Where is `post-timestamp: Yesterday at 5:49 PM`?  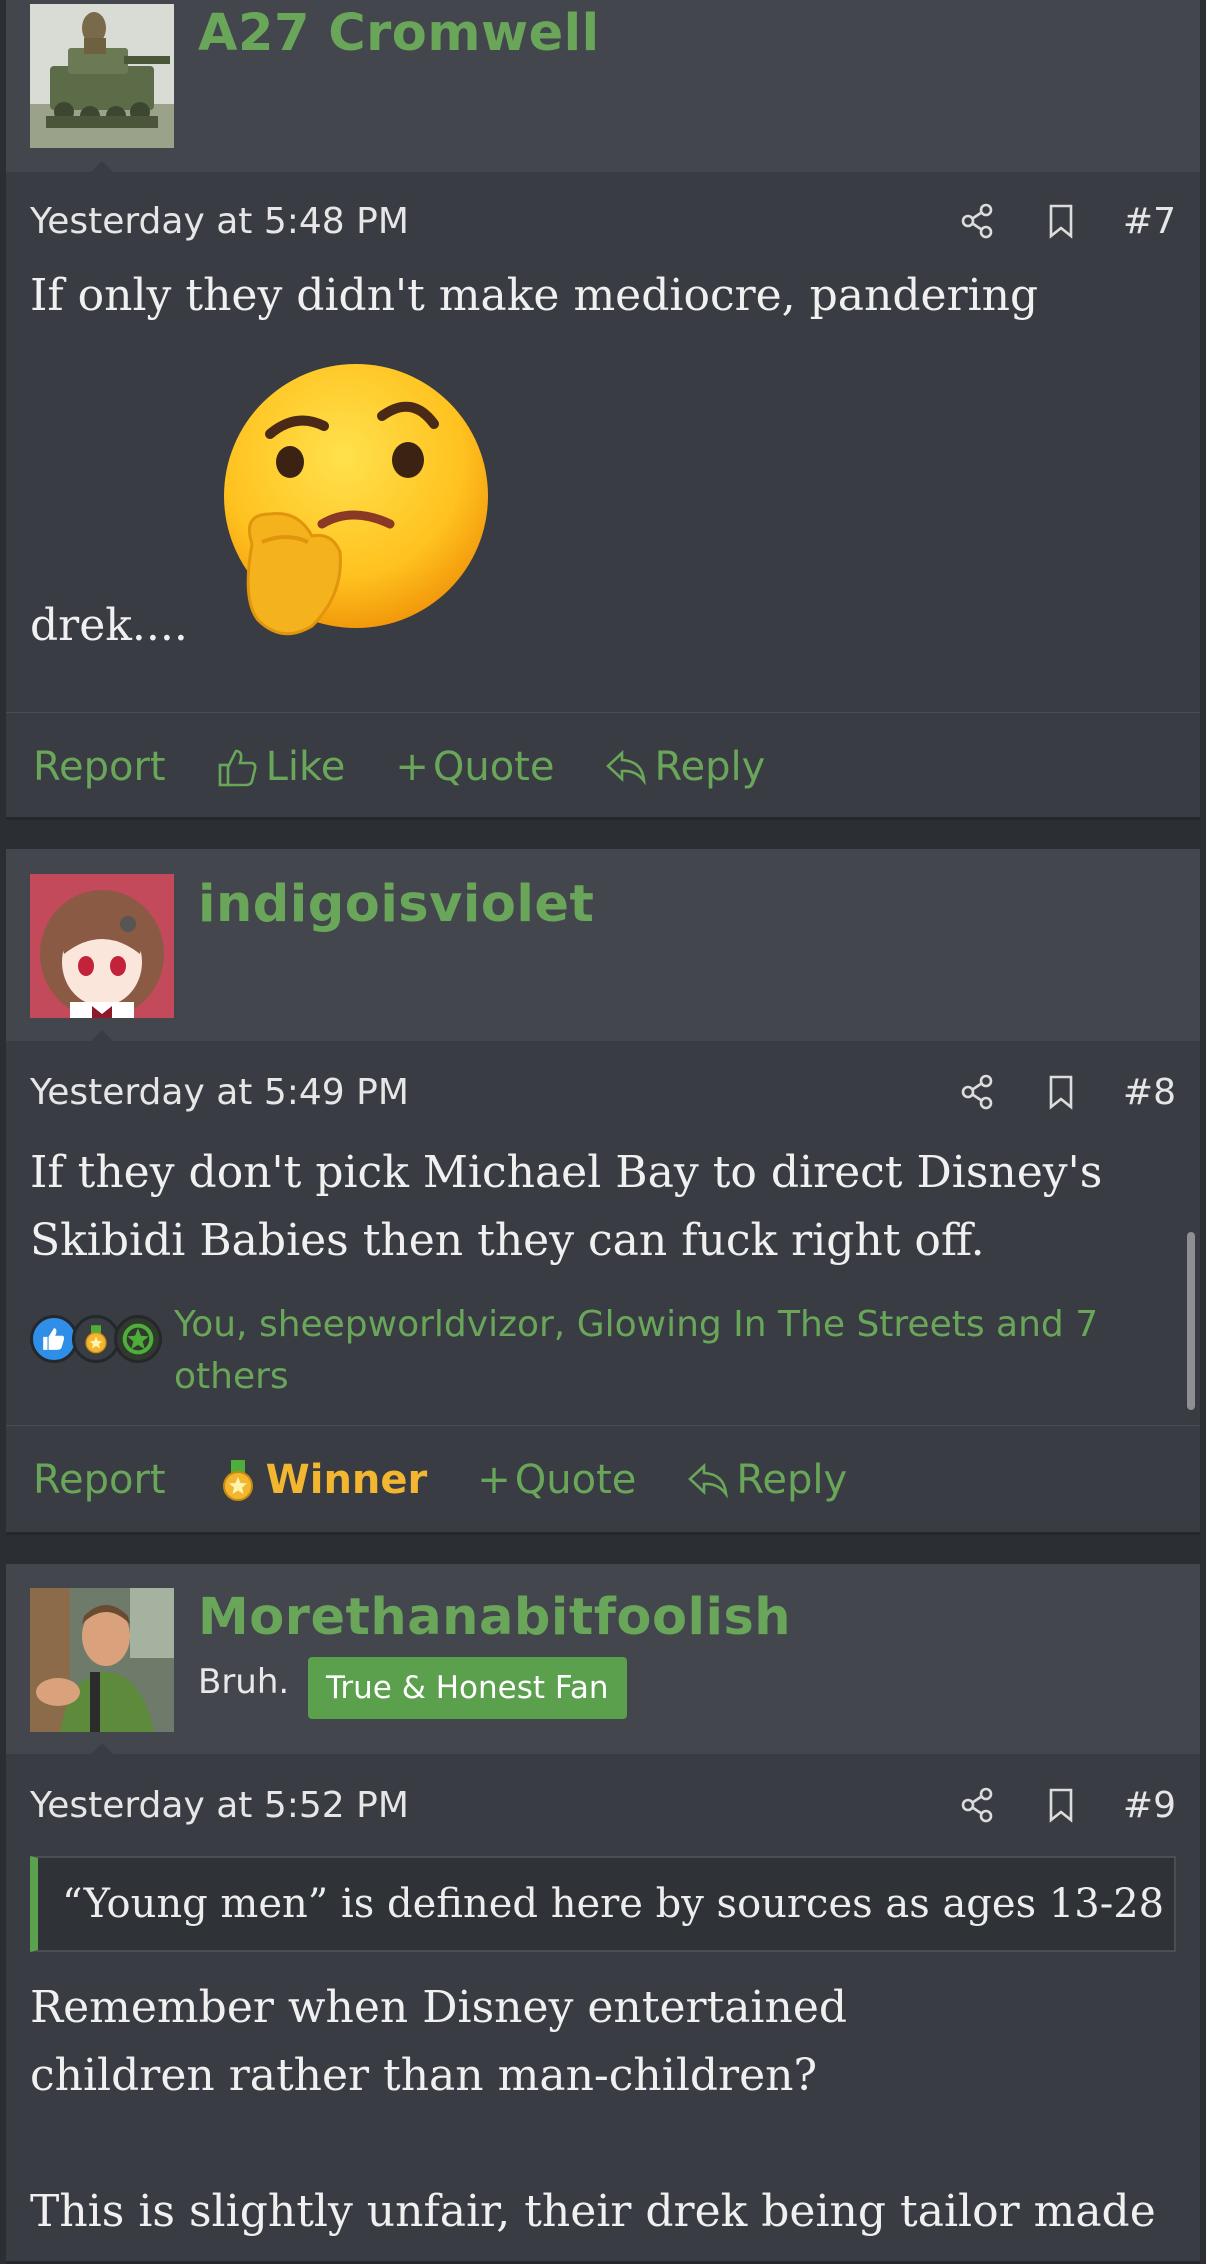
post-timestamp: Yesterday at 5:49 PM is located at coordinates (219, 1092).